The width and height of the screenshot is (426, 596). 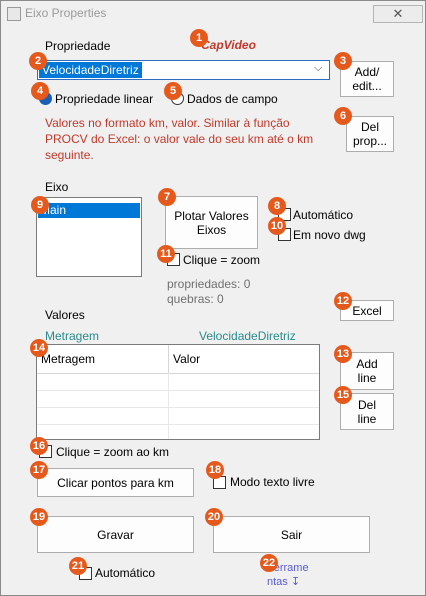 I want to click on title-bar: Eixo Properties ✕, so click(x=213, y=13).